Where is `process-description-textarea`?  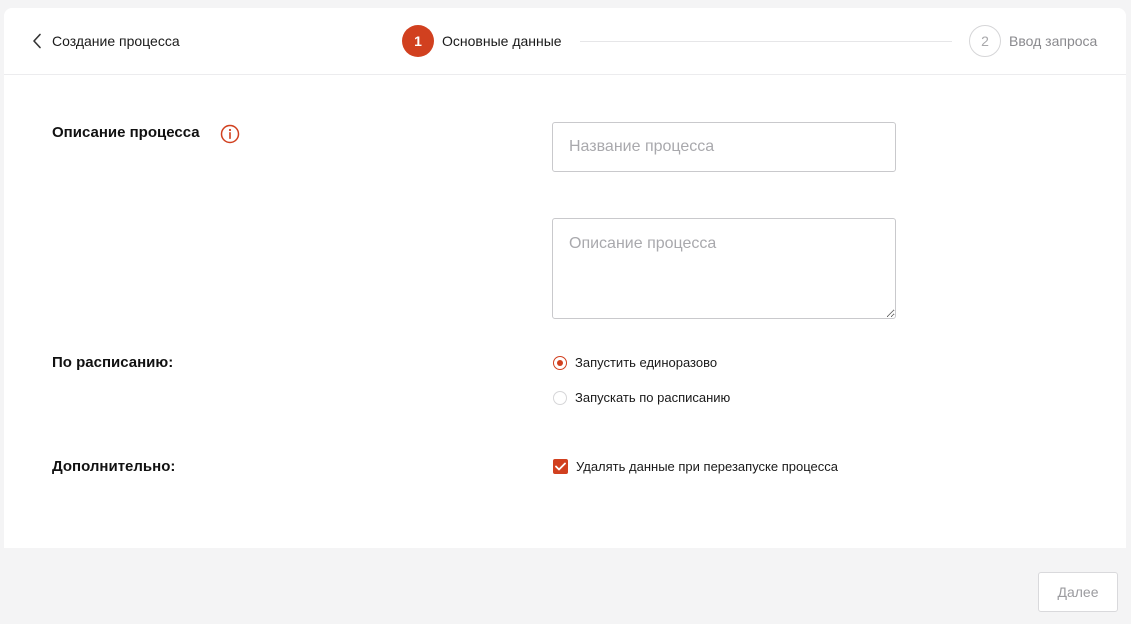
process-description-textarea is located at coordinates (724, 268).